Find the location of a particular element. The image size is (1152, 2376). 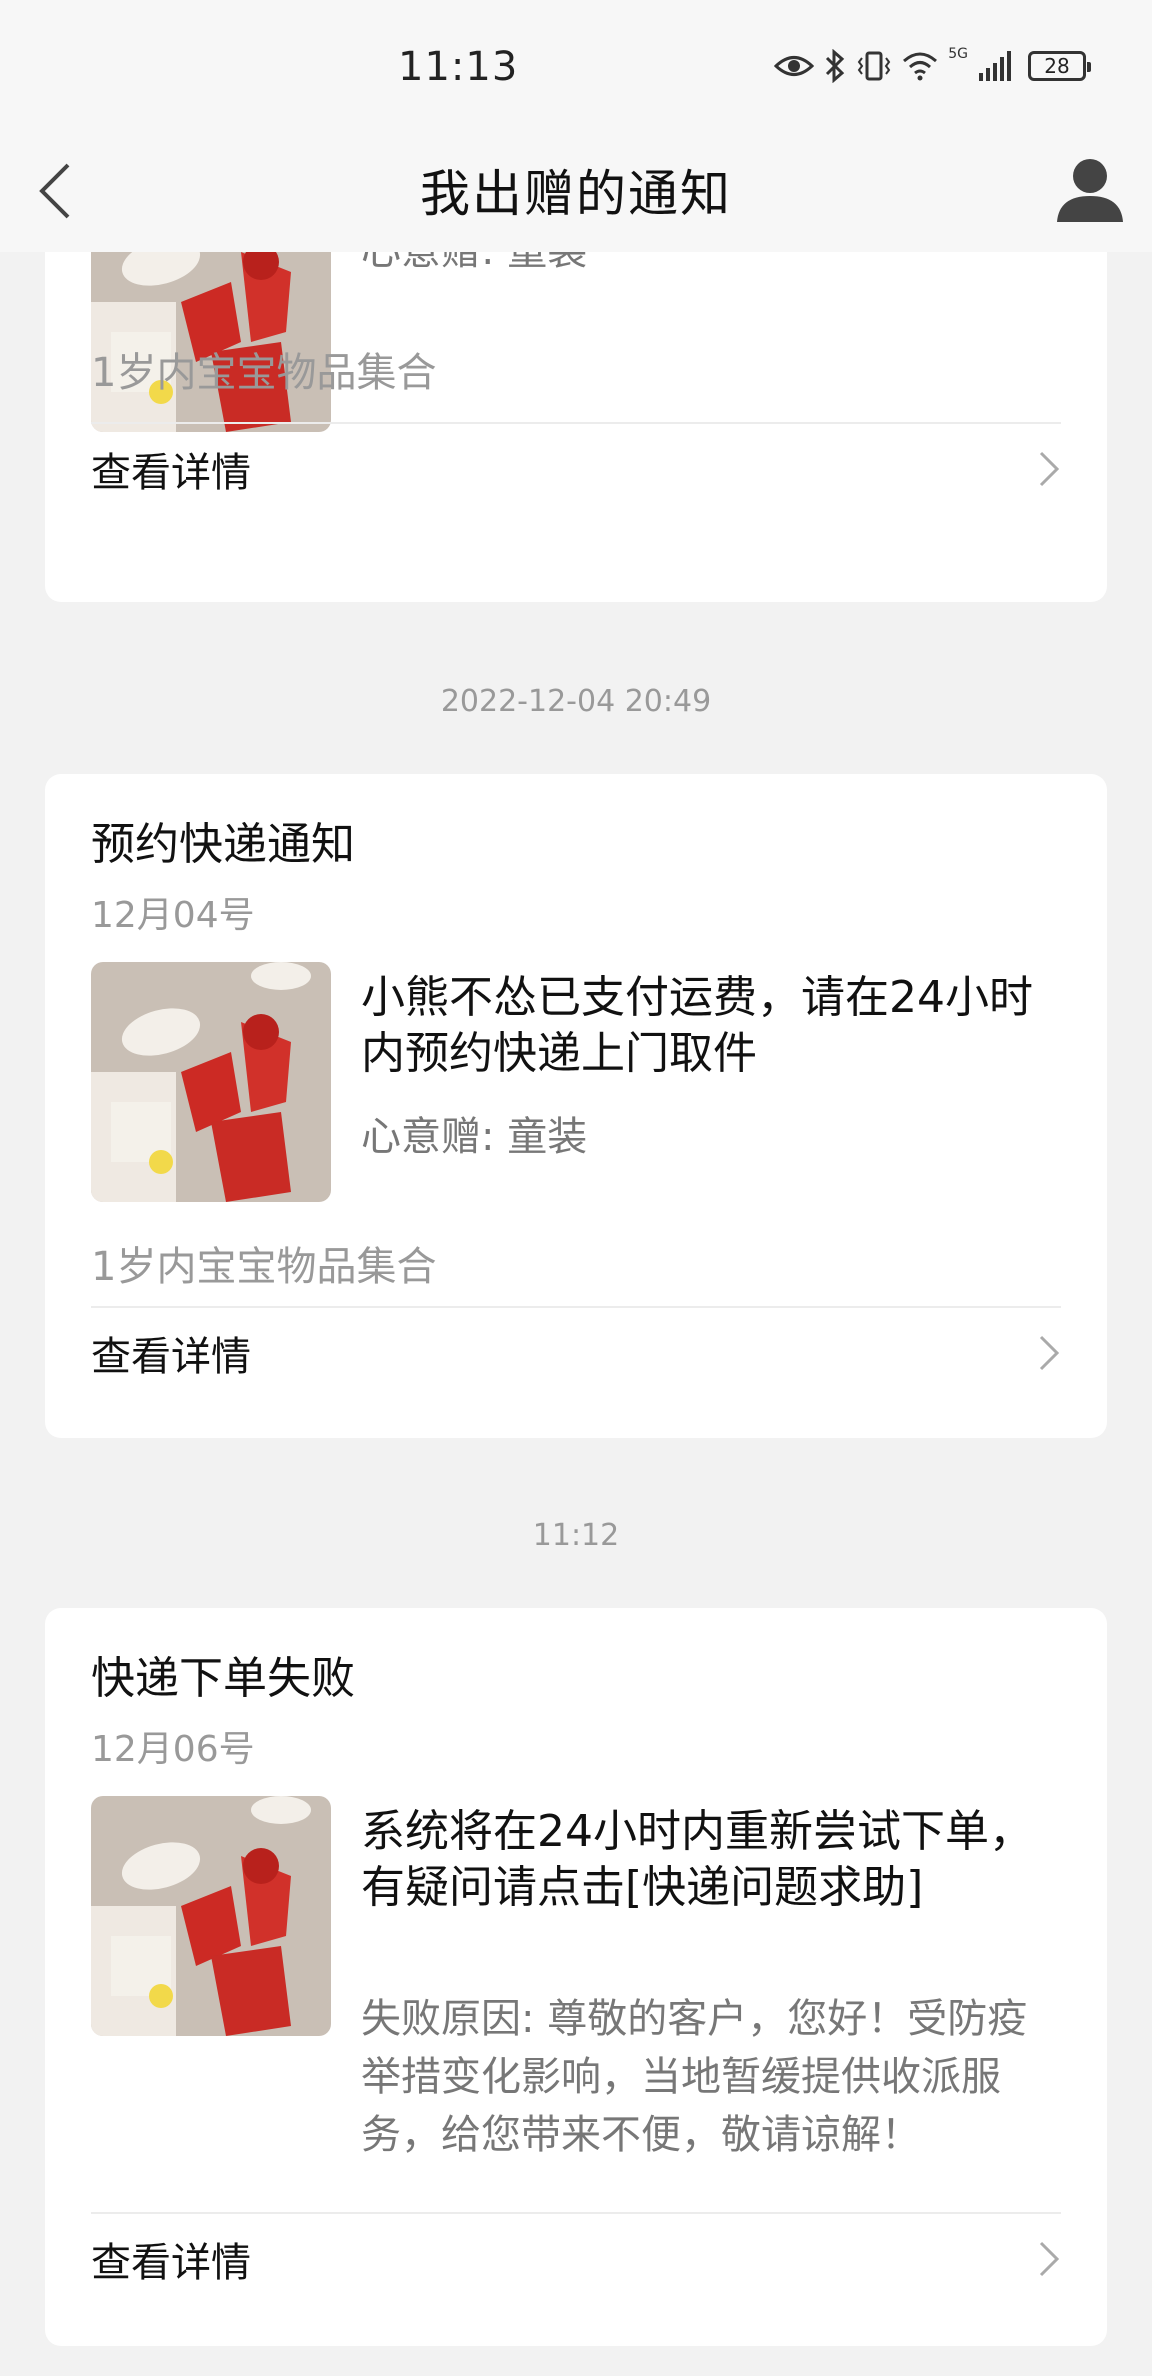

wifi-icon is located at coordinates (920, 66).